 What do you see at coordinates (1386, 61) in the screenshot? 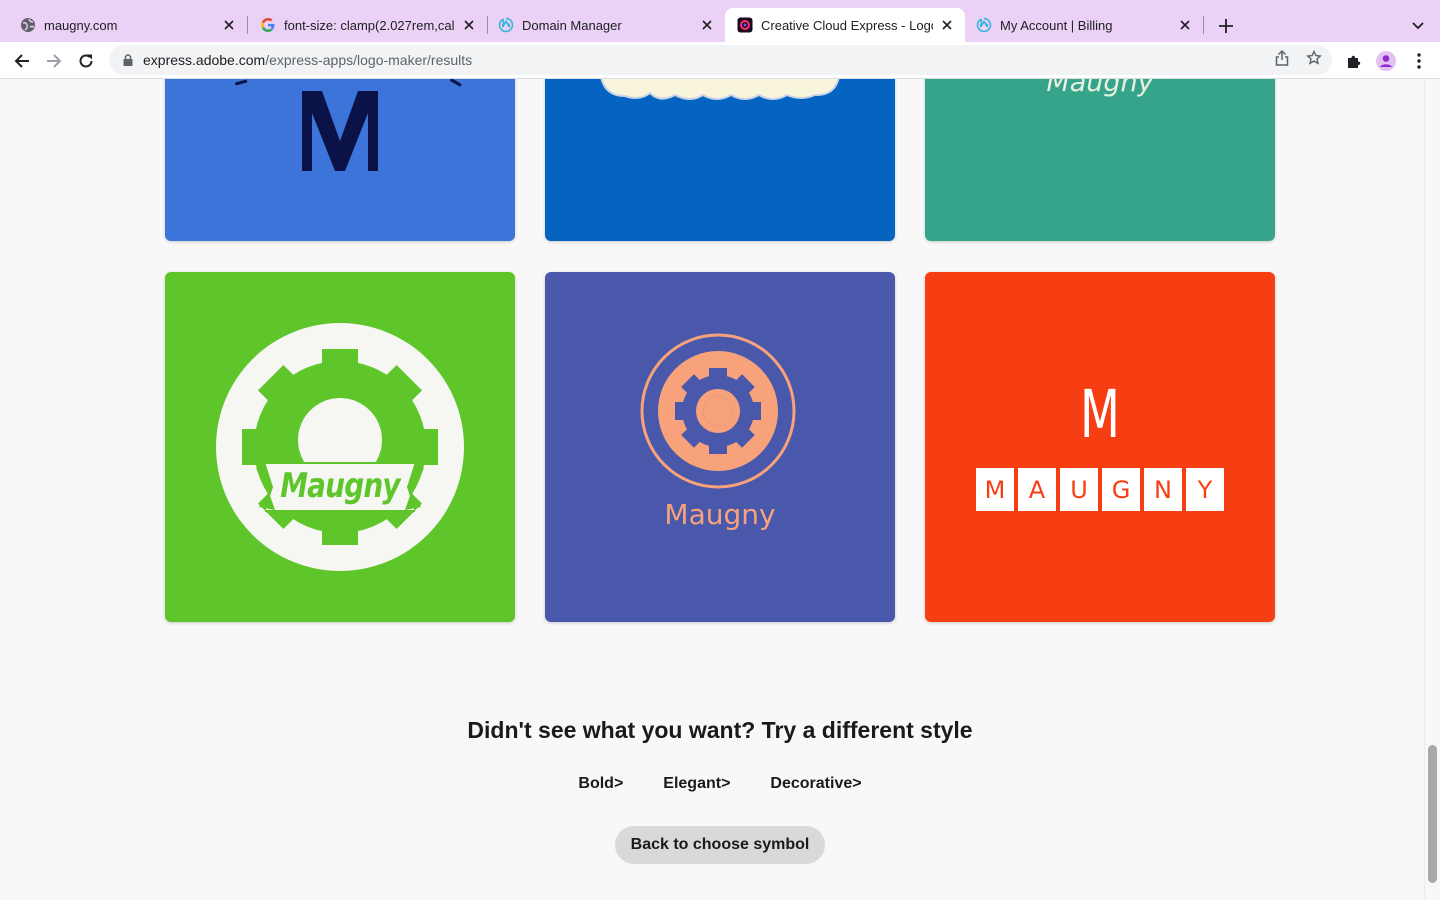
I see `profile-avatar-icon` at bounding box center [1386, 61].